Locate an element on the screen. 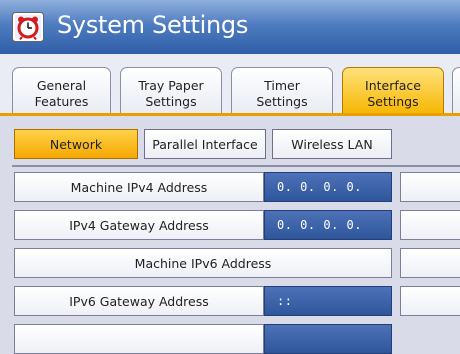 The width and height of the screenshot is (460, 354). tab-label: Timer Settings is located at coordinates (282, 93).